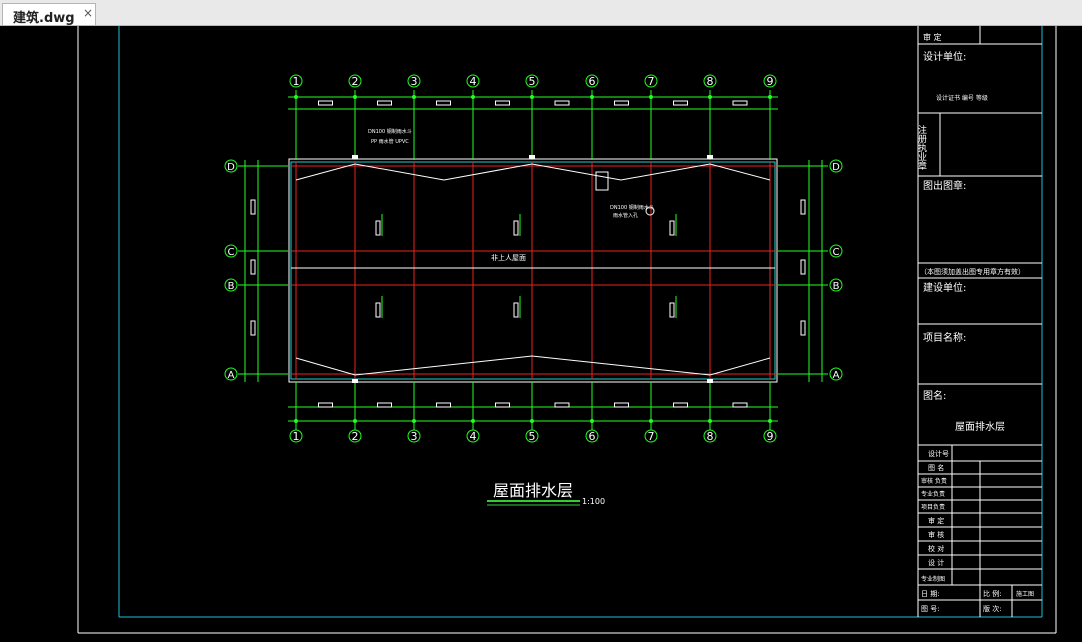 The width and height of the screenshot is (1082, 642). I want to click on axis-number: 7, so click(651, 81).